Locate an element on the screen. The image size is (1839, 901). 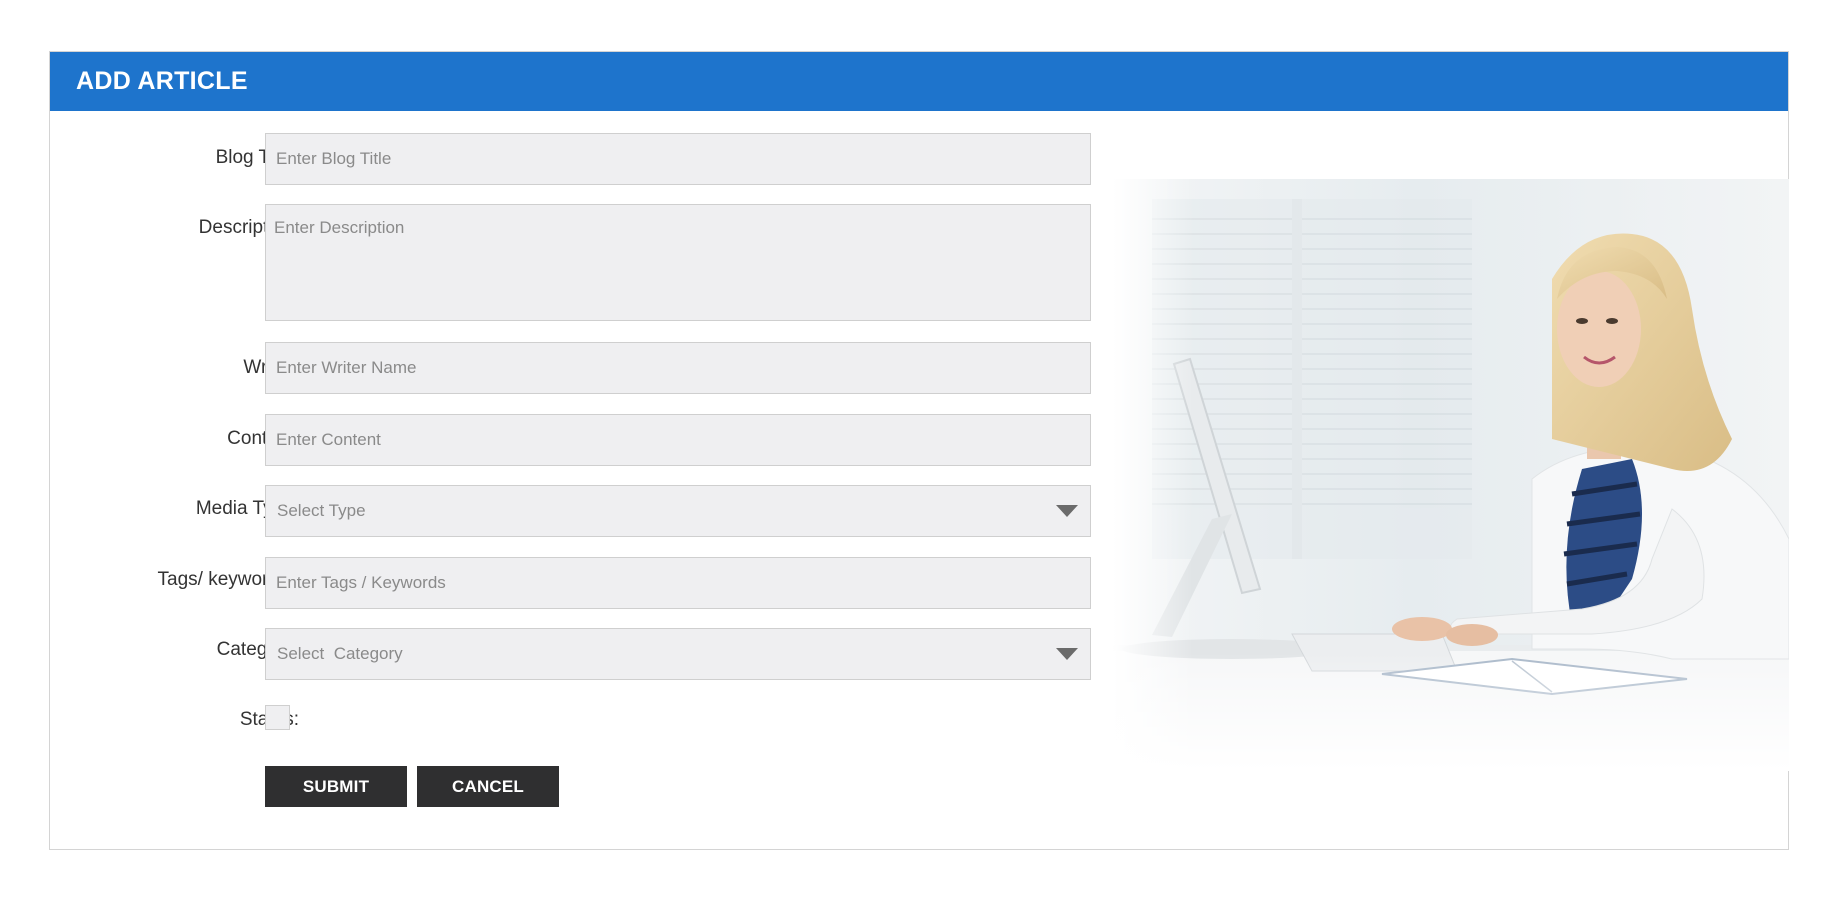
writer-input is located at coordinates (678, 368).